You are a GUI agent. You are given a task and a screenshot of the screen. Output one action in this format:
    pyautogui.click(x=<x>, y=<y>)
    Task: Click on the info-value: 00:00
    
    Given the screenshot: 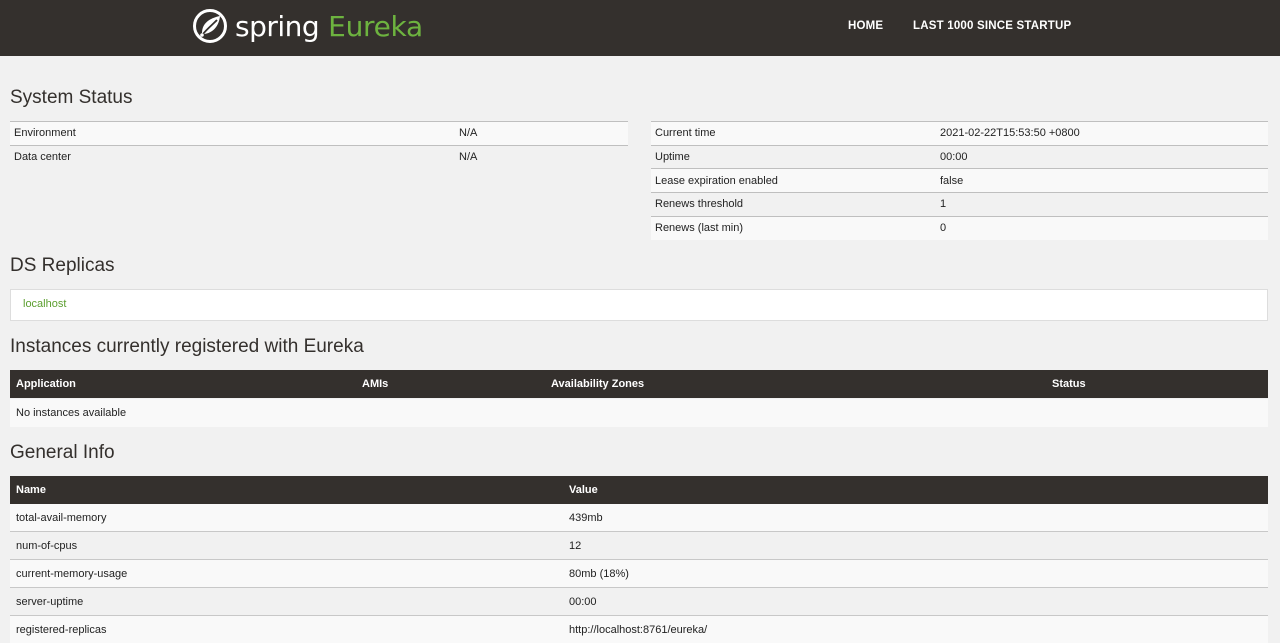 What is the action you would take?
    pyautogui.click(x=583, y=602)
    